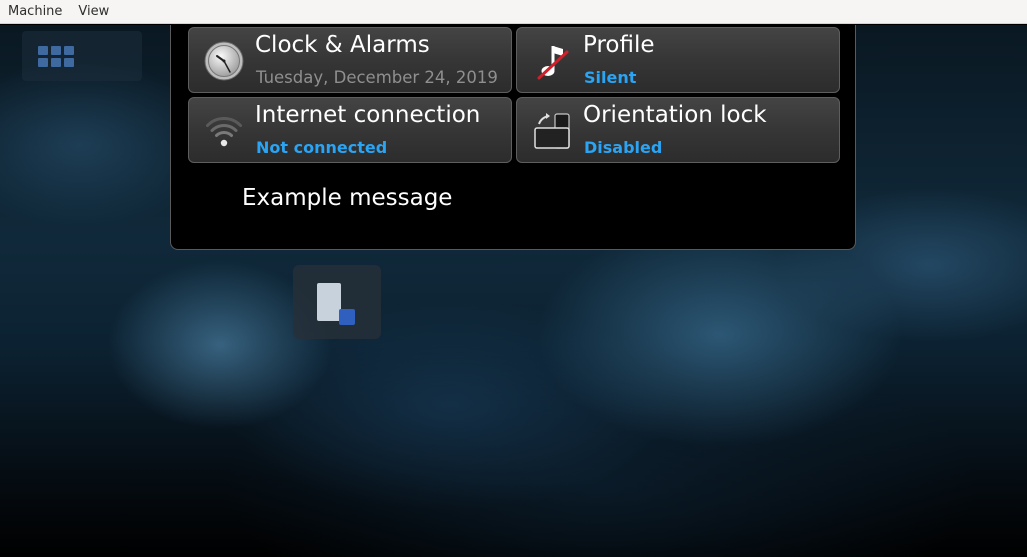 This screenshot has width=1027, height=557. Describe the element at coordinates (337, 302) in the screenshot. I see `desktop-document-icon` at that location.